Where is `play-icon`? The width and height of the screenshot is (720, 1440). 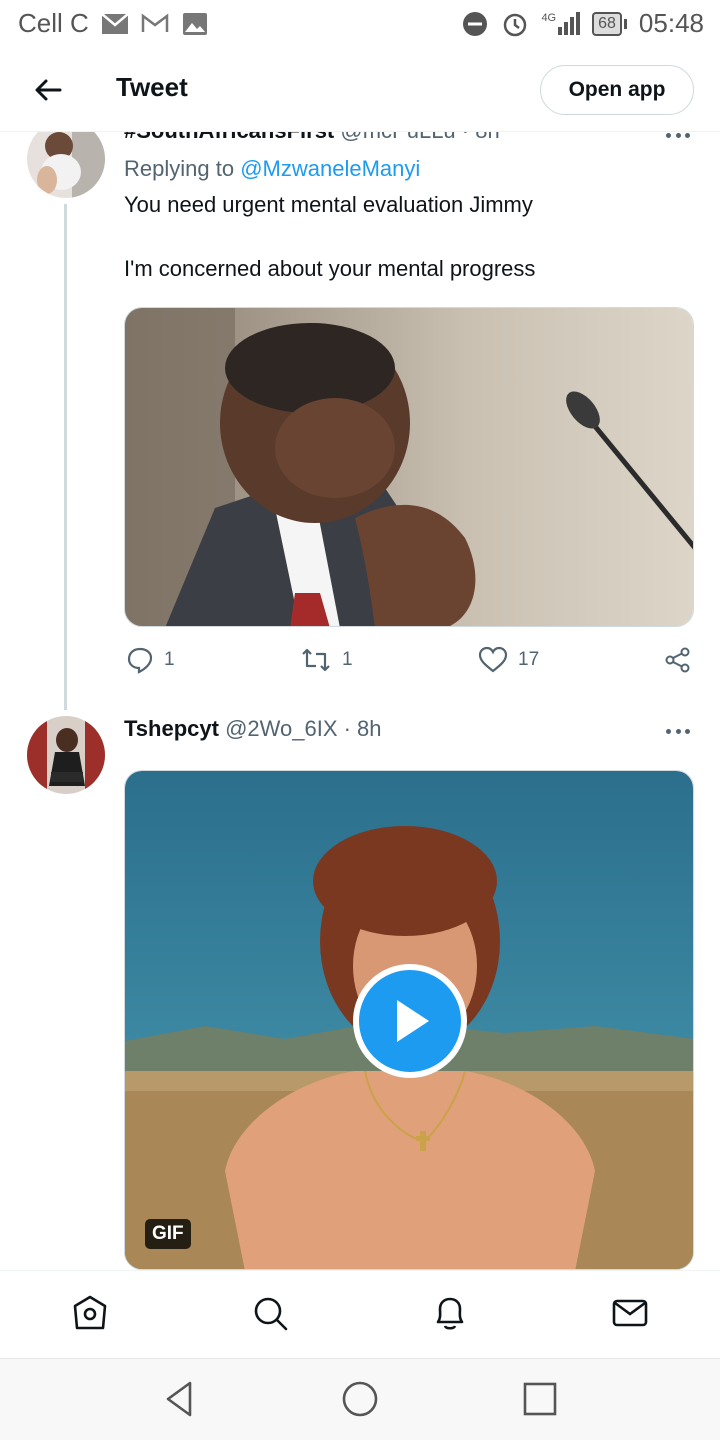
play-icon is located at coordinates (410, 1021).